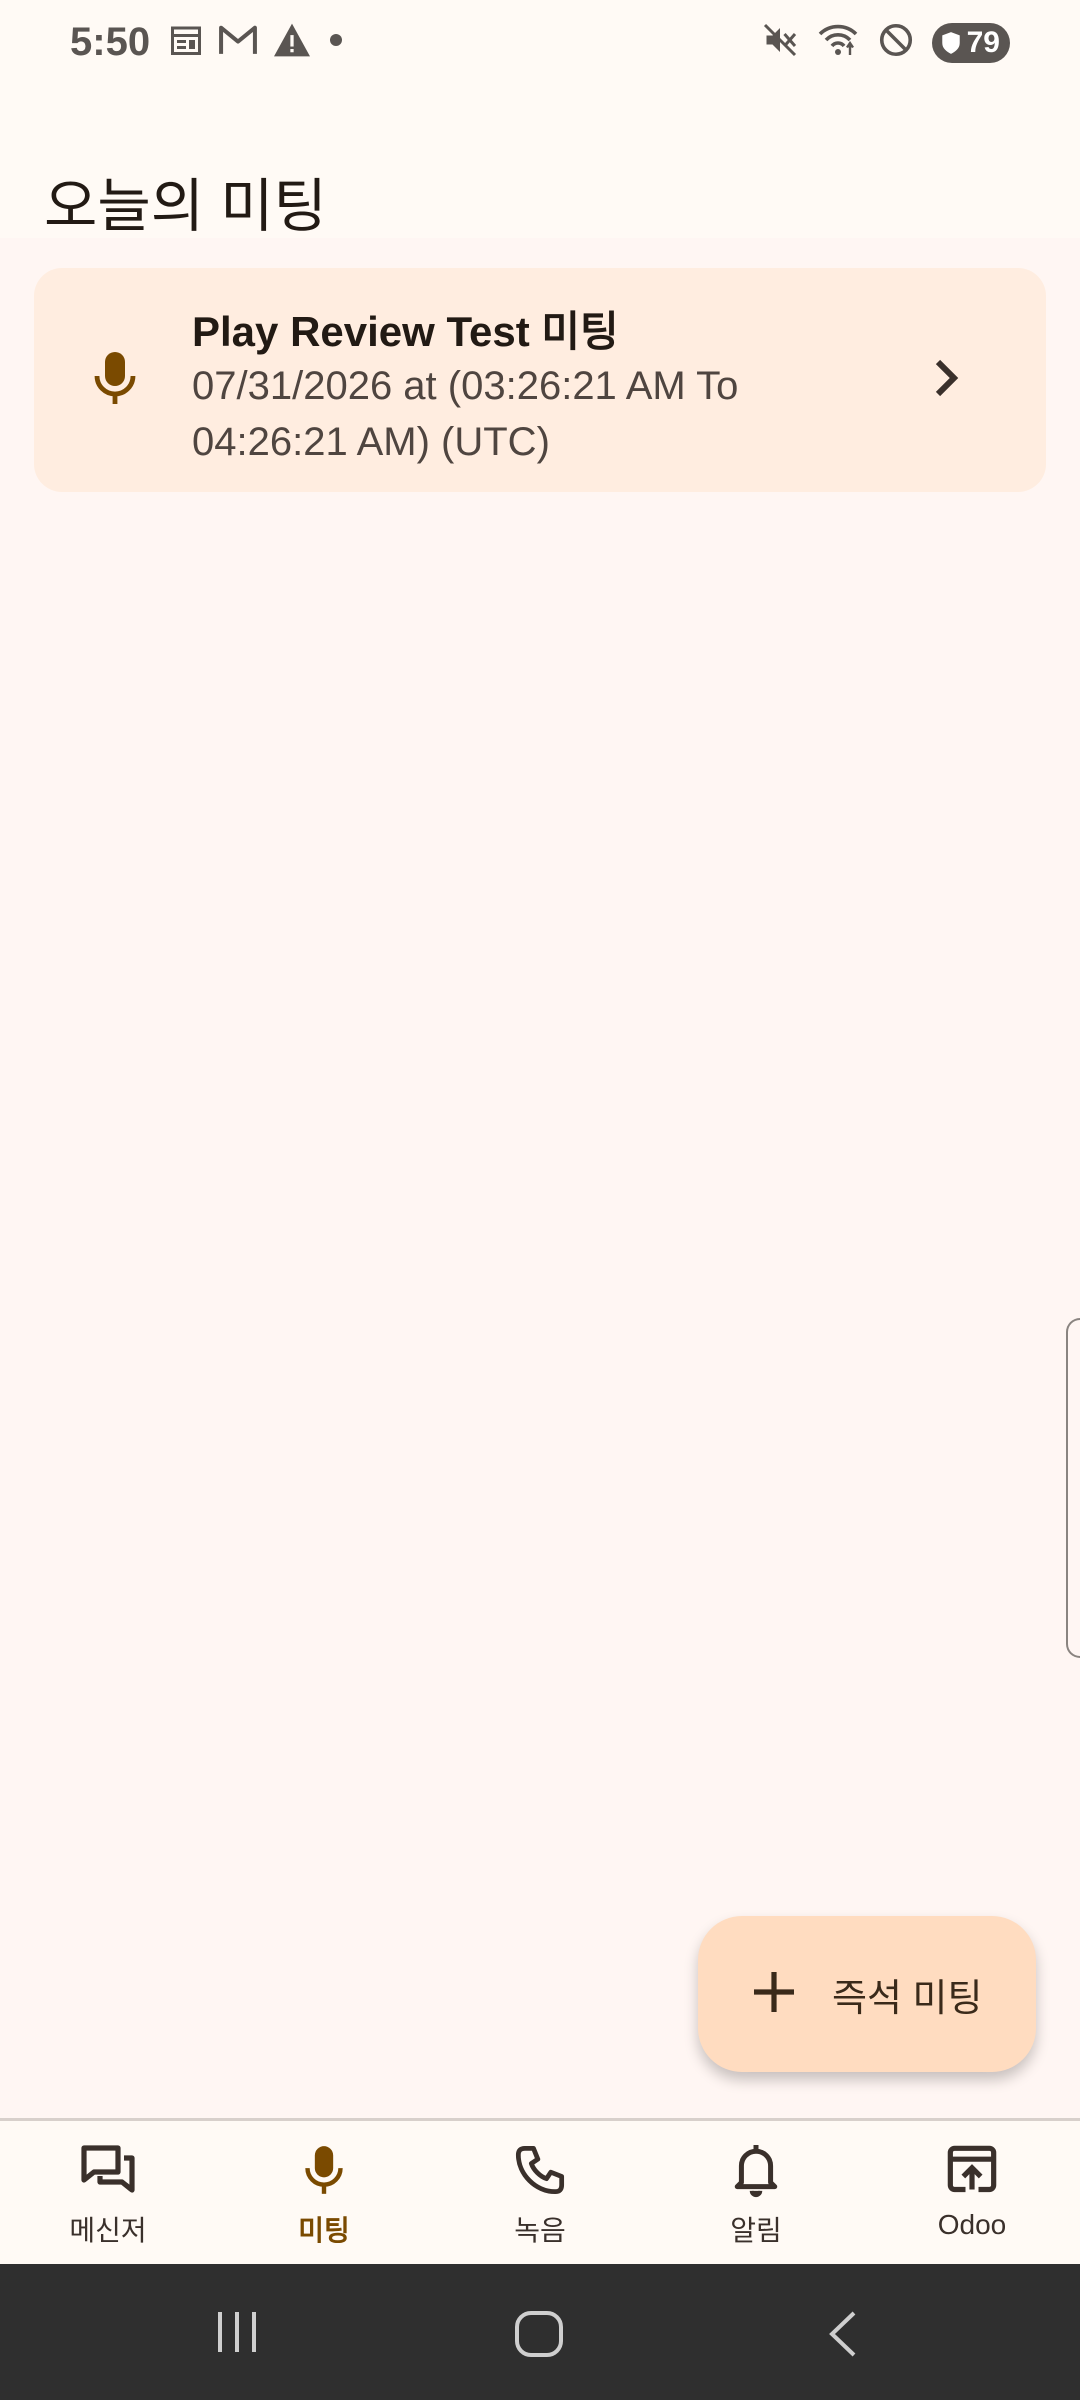  Describe the element at coordinates (540, 45) in the screenshot. I see `status-bar: 5:50 79` at that location.